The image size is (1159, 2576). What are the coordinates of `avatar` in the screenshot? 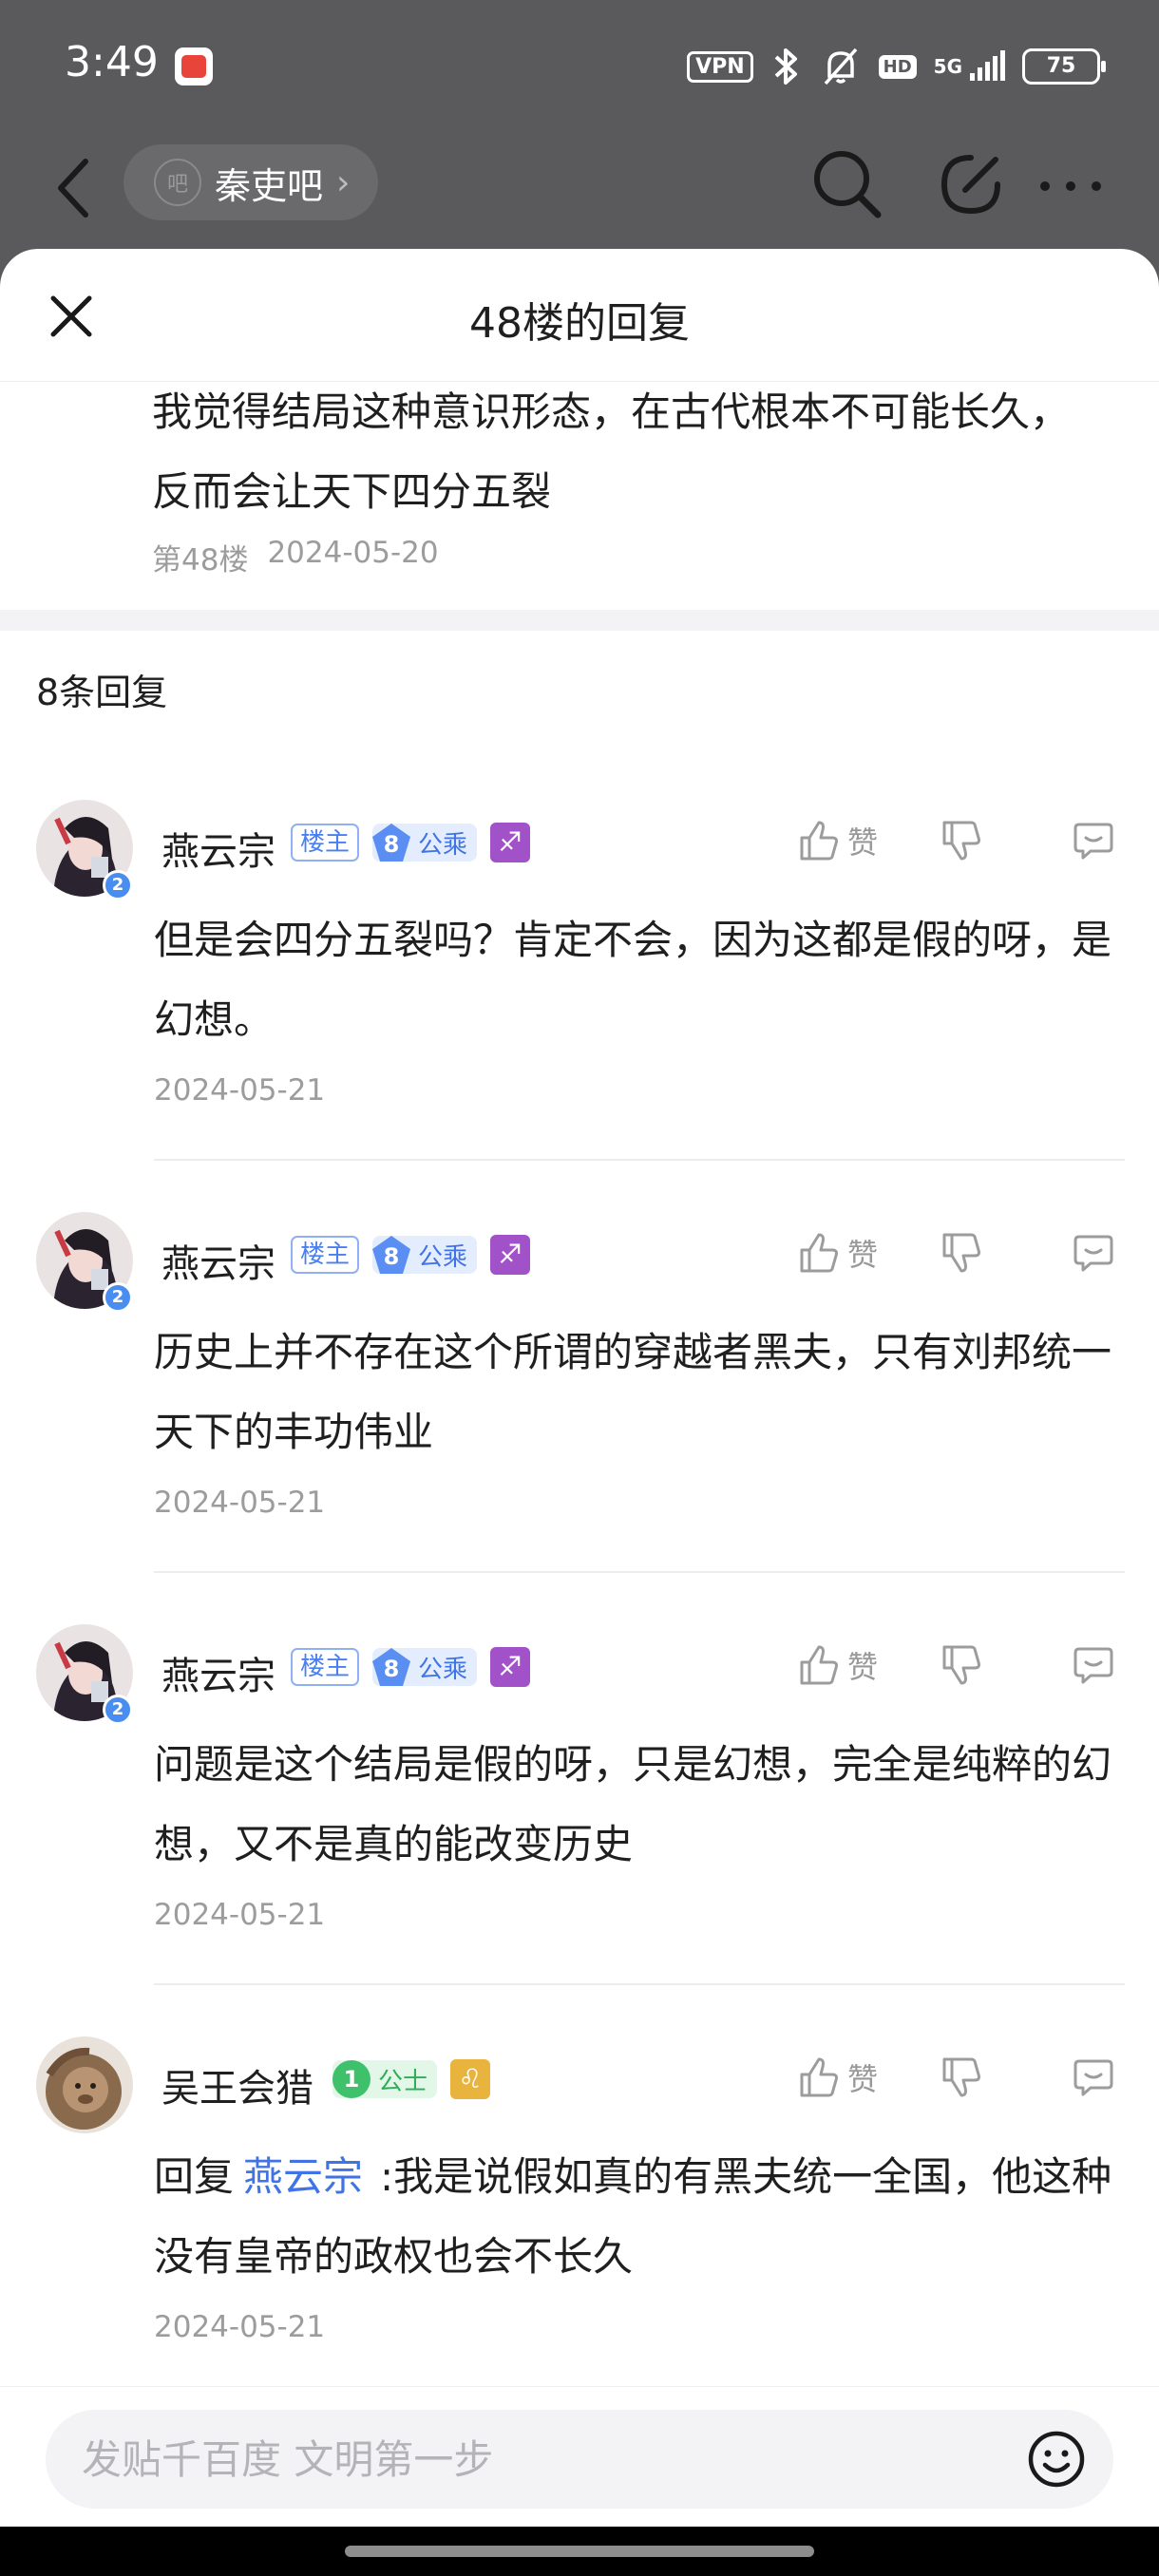 It's located at (84, 2084).